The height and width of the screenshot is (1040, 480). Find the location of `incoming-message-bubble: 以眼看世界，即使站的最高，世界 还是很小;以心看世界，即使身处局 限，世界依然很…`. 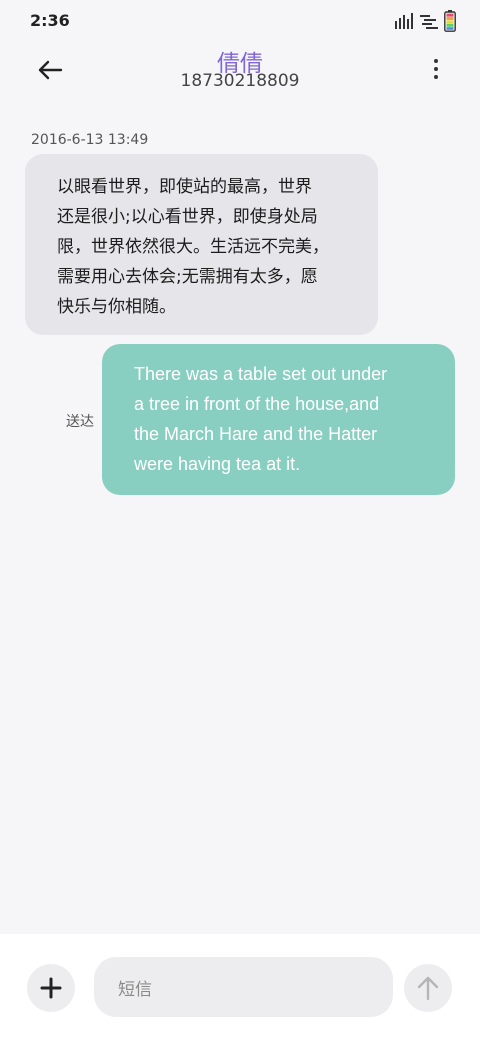

incoming-message-bubble: 以眼看世界，即使站的最高，世界 还是很小;以心看世界，即使身处局 限，世界依然很… is located at coordinates (201, 244).